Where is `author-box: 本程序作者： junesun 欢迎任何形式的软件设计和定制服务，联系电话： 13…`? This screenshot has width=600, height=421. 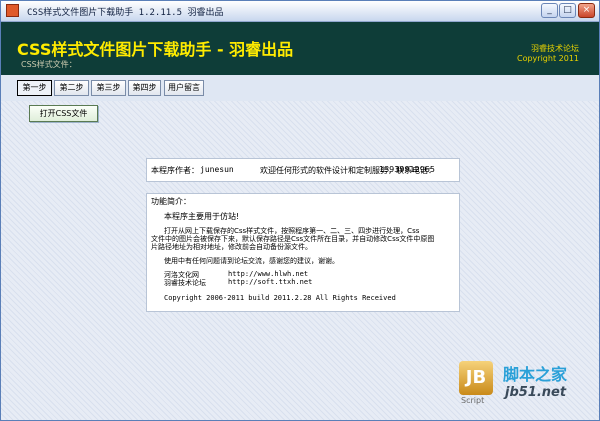 author-box: 本程序作者： junesun 欢迎任何形式的软件设计和定制服务，联系电话： 13… is located at coordinates (303, 170).